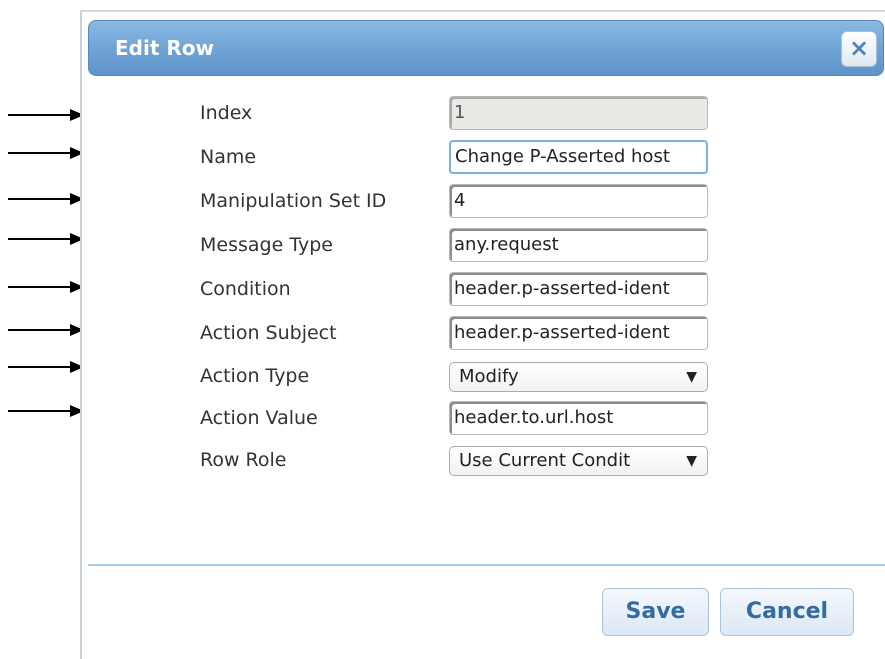 The width and height of the screenshot is (885, 659). I want to click on save-button: Save, so click(655, 612).